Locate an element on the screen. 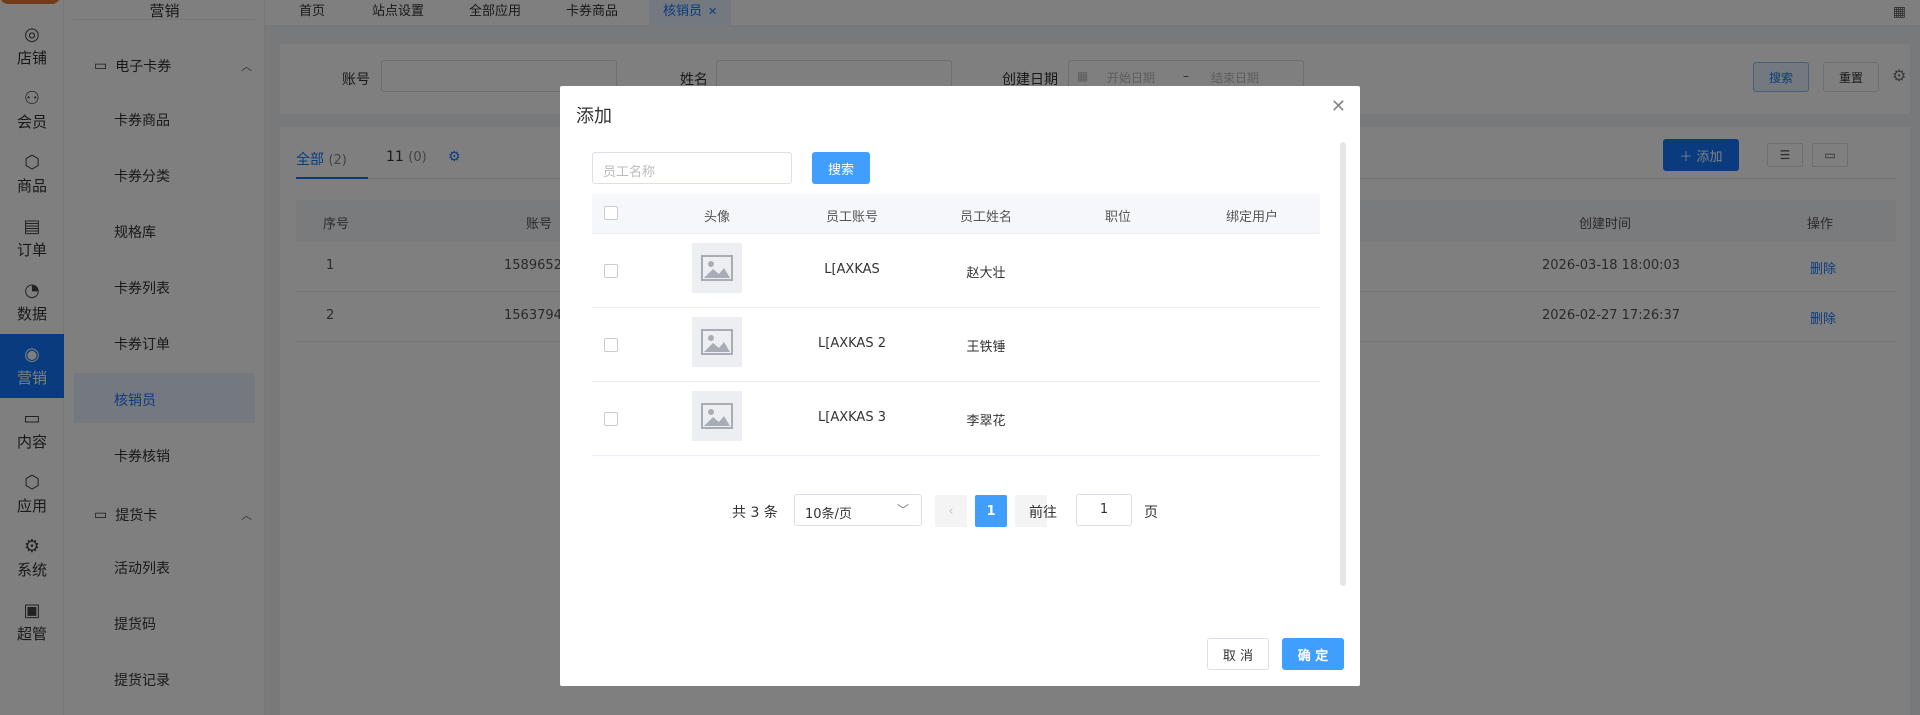  prev-page-button: ‹ is located at coordinates (951, 511).